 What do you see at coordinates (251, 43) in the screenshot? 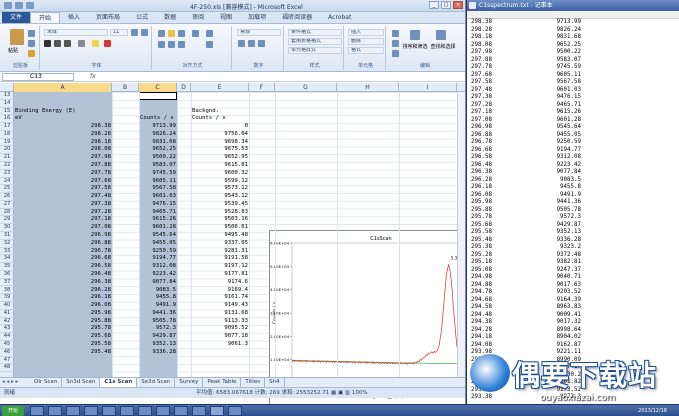
I see `percent-icon` at bounding box center [251, 43].